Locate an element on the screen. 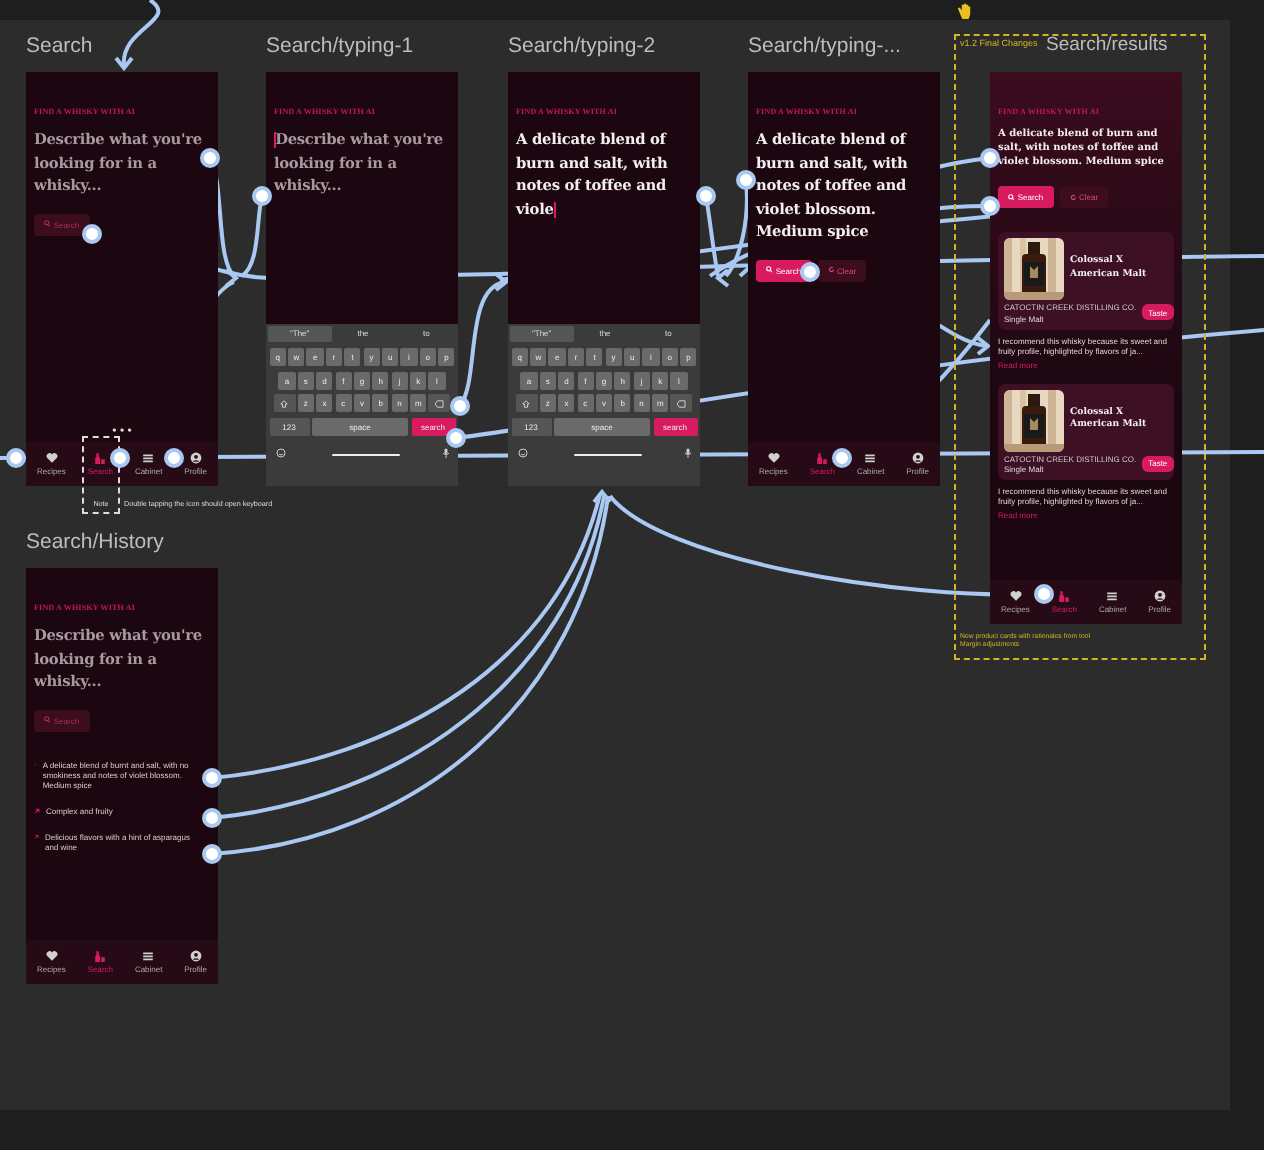  hand-icon is located at coordinates (965, 11).